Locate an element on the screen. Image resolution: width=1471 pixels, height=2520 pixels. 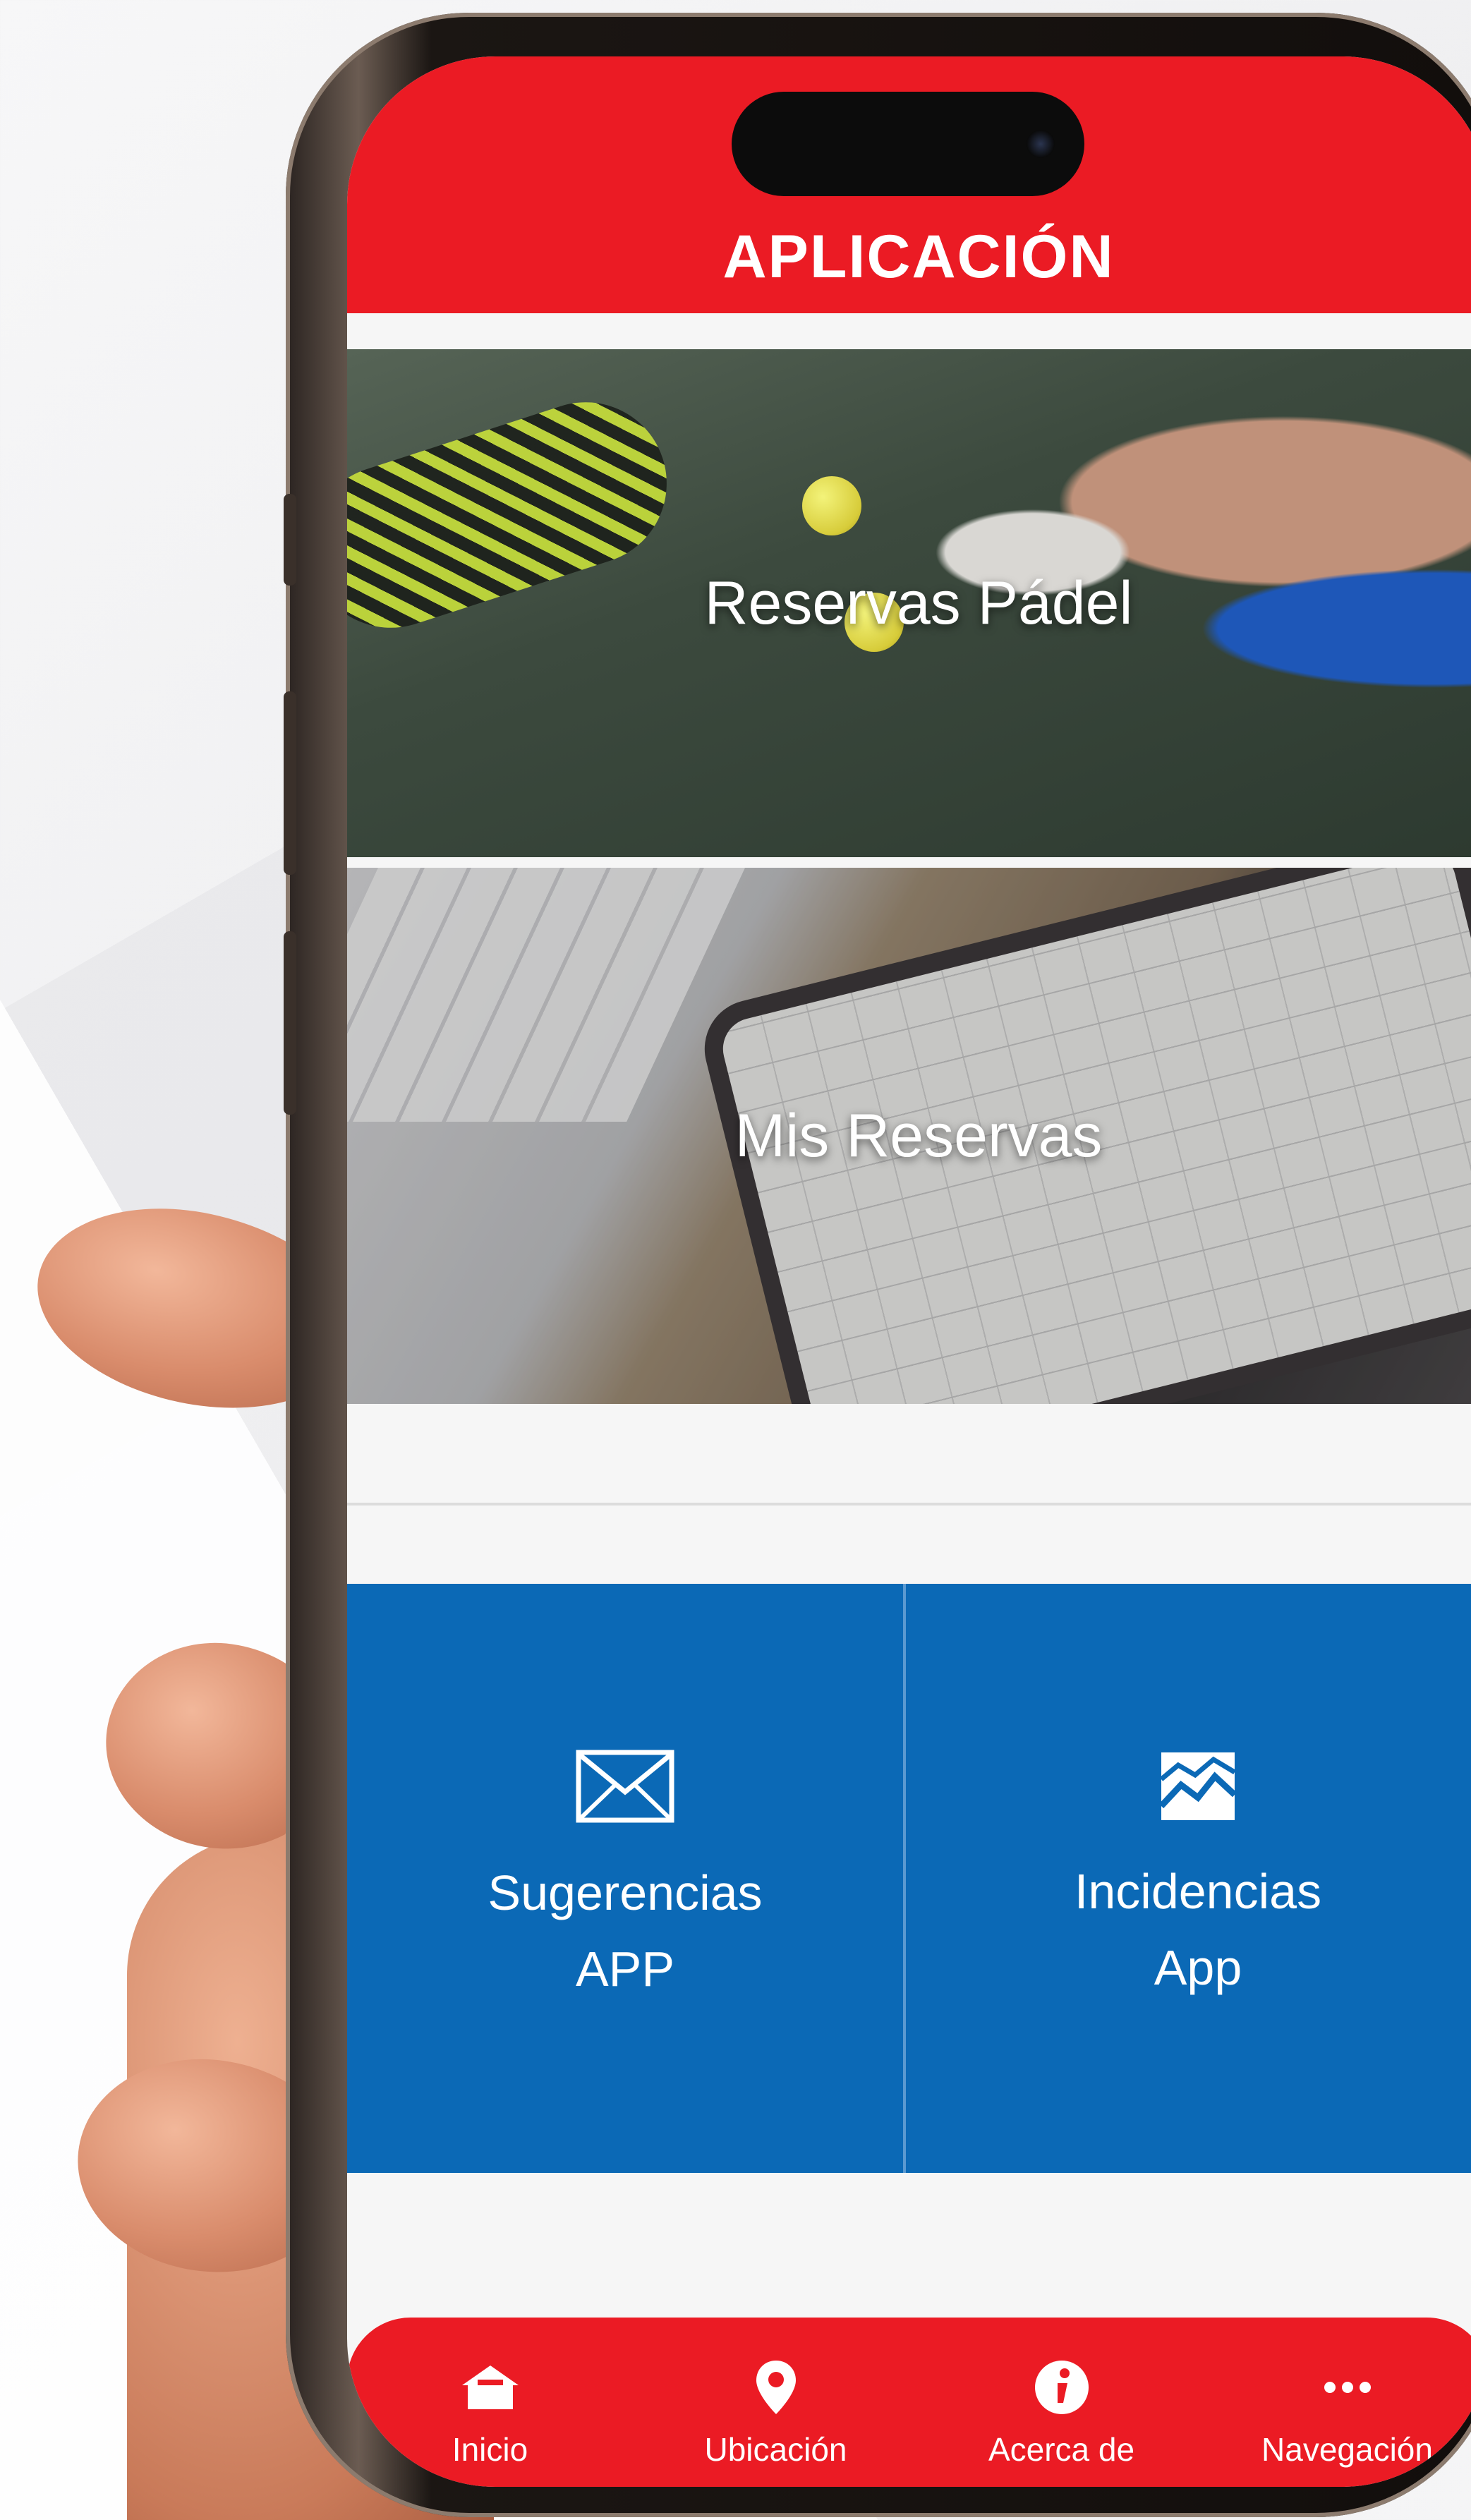
nav-item-inicio: Inicio is located at coordinates (490, 2414).